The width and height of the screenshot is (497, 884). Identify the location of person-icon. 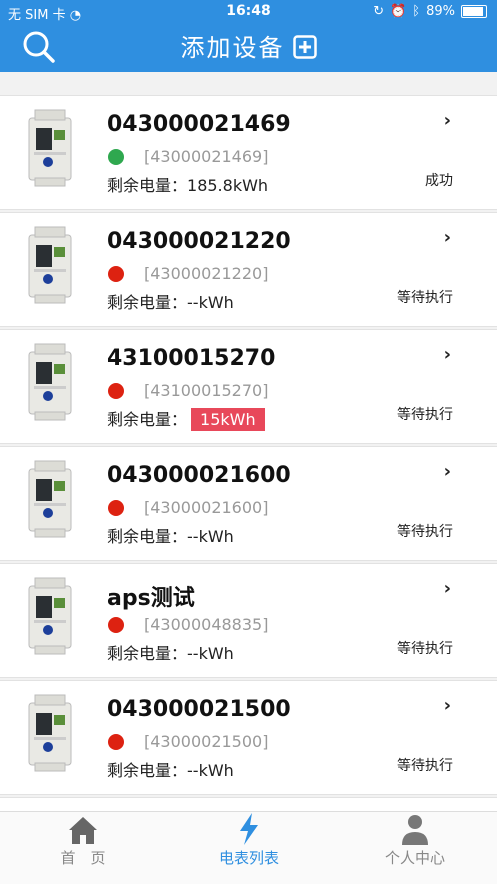
(415, 830).